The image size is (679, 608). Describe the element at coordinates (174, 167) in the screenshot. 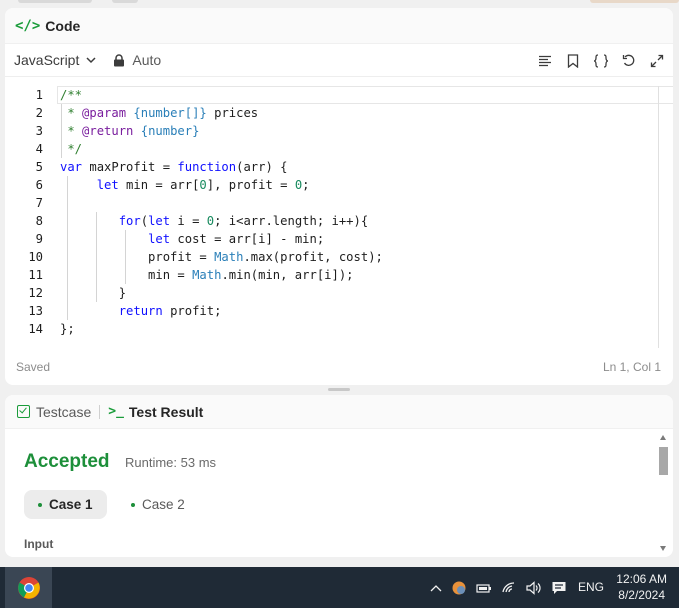

I see `code-text: var maxProfit = function(arr) {` at that location.